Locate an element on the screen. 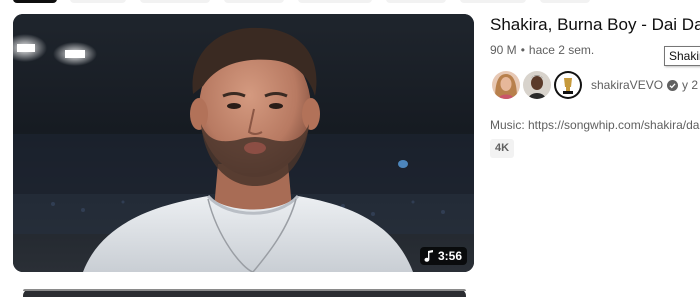  upload-age: hace 2 sem. is located at coordinates (561, 50).